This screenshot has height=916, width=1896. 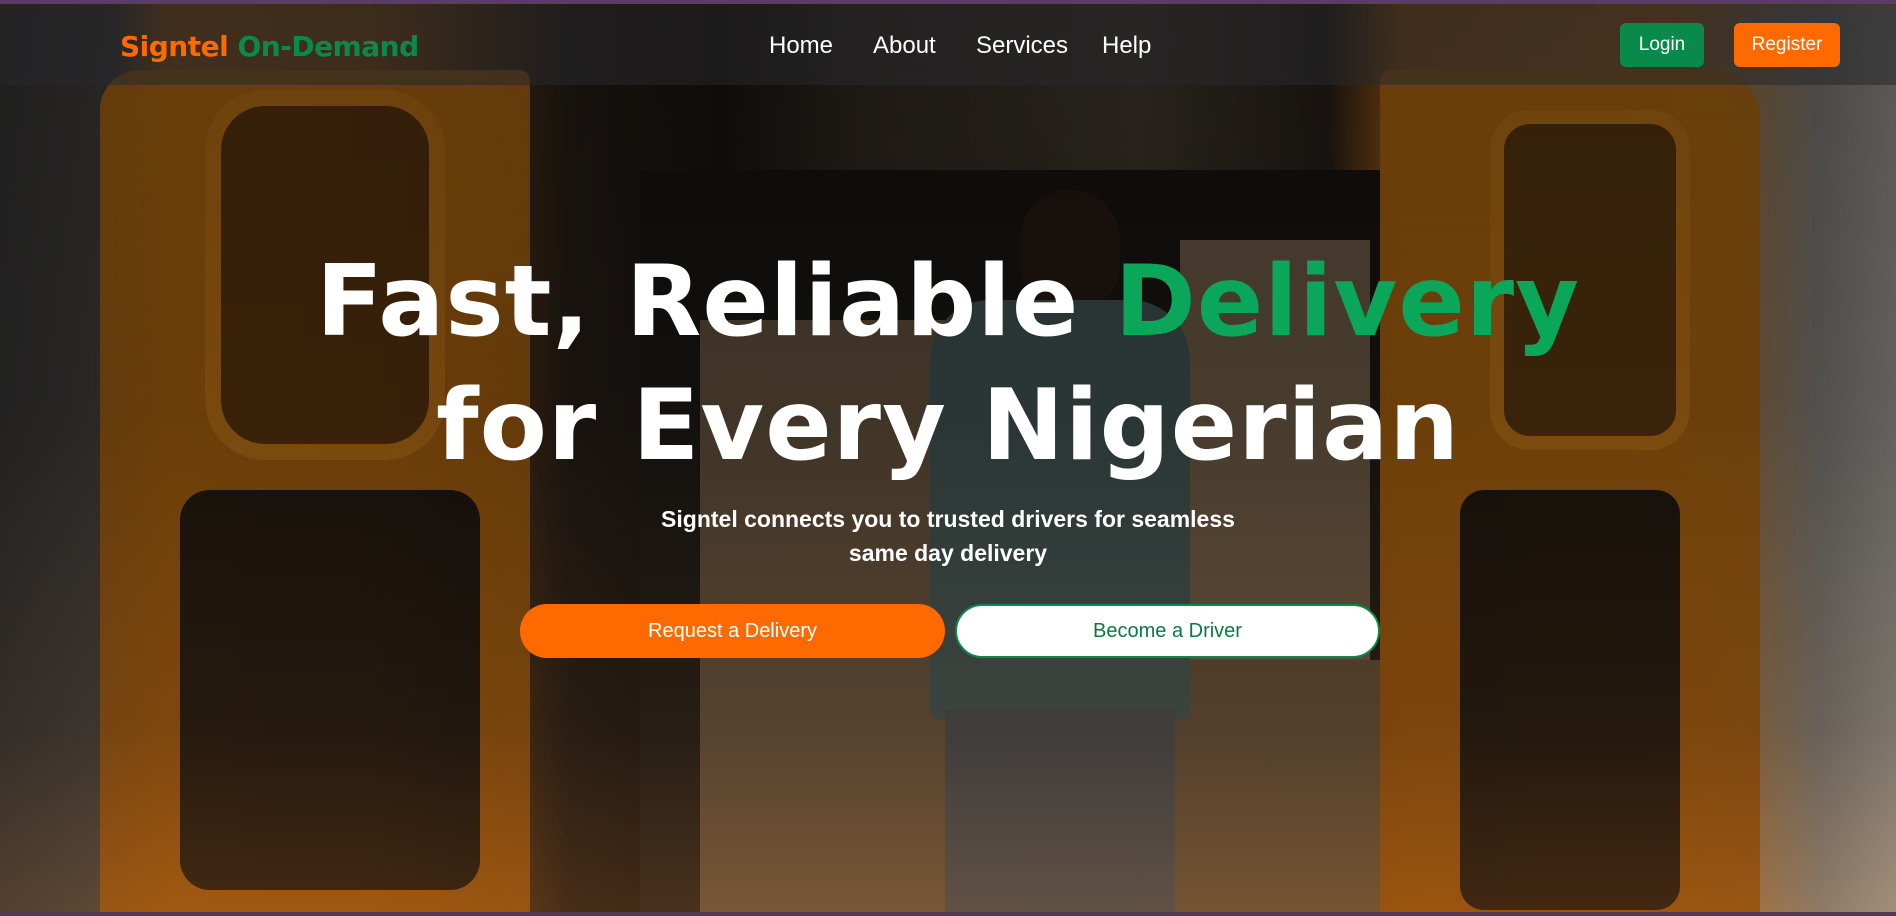 What do you see at coordinates (715, 302) in the screenshot?
I see `headline-text: Fast, Reliable` at bounding box center [715, 302].